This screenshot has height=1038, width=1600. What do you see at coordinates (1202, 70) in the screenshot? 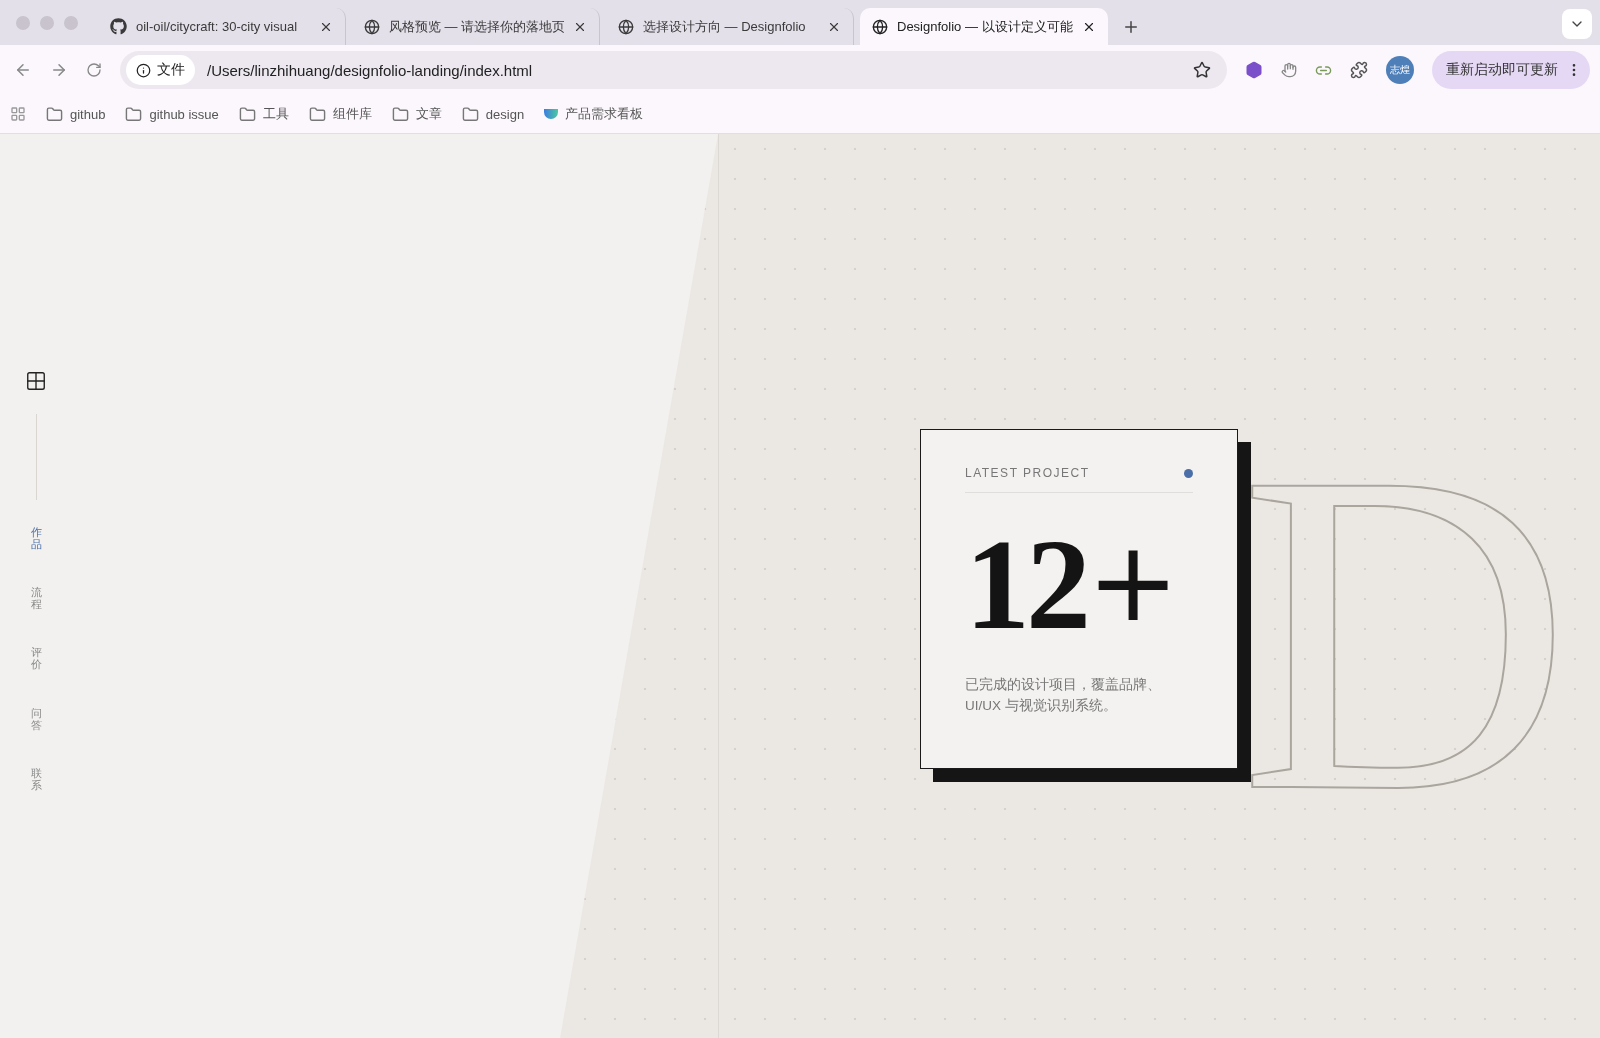
I see `star-icon` at bounding box center [1202, 70].